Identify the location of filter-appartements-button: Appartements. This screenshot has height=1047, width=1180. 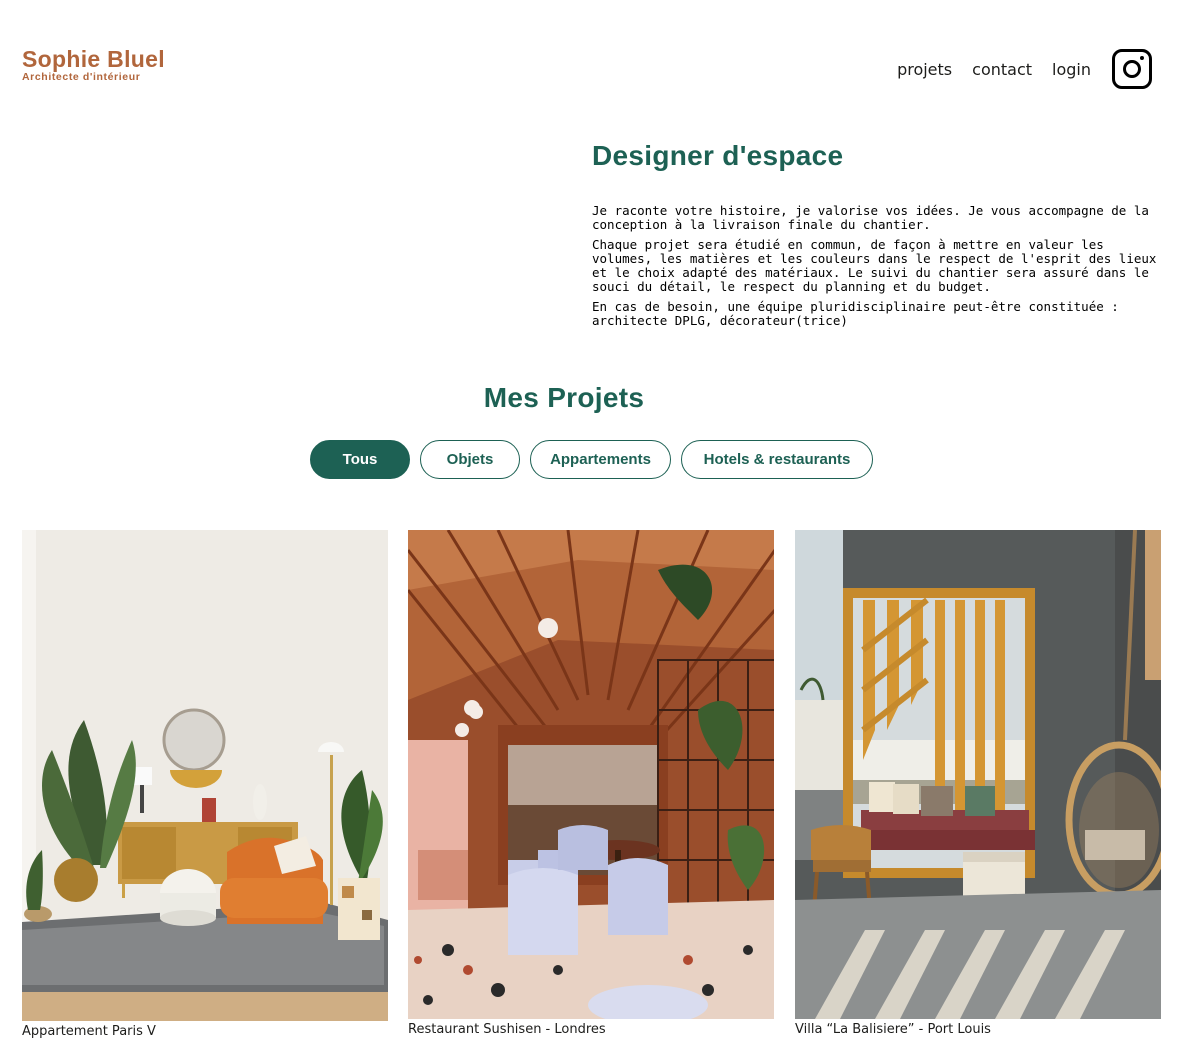
(600, 459).